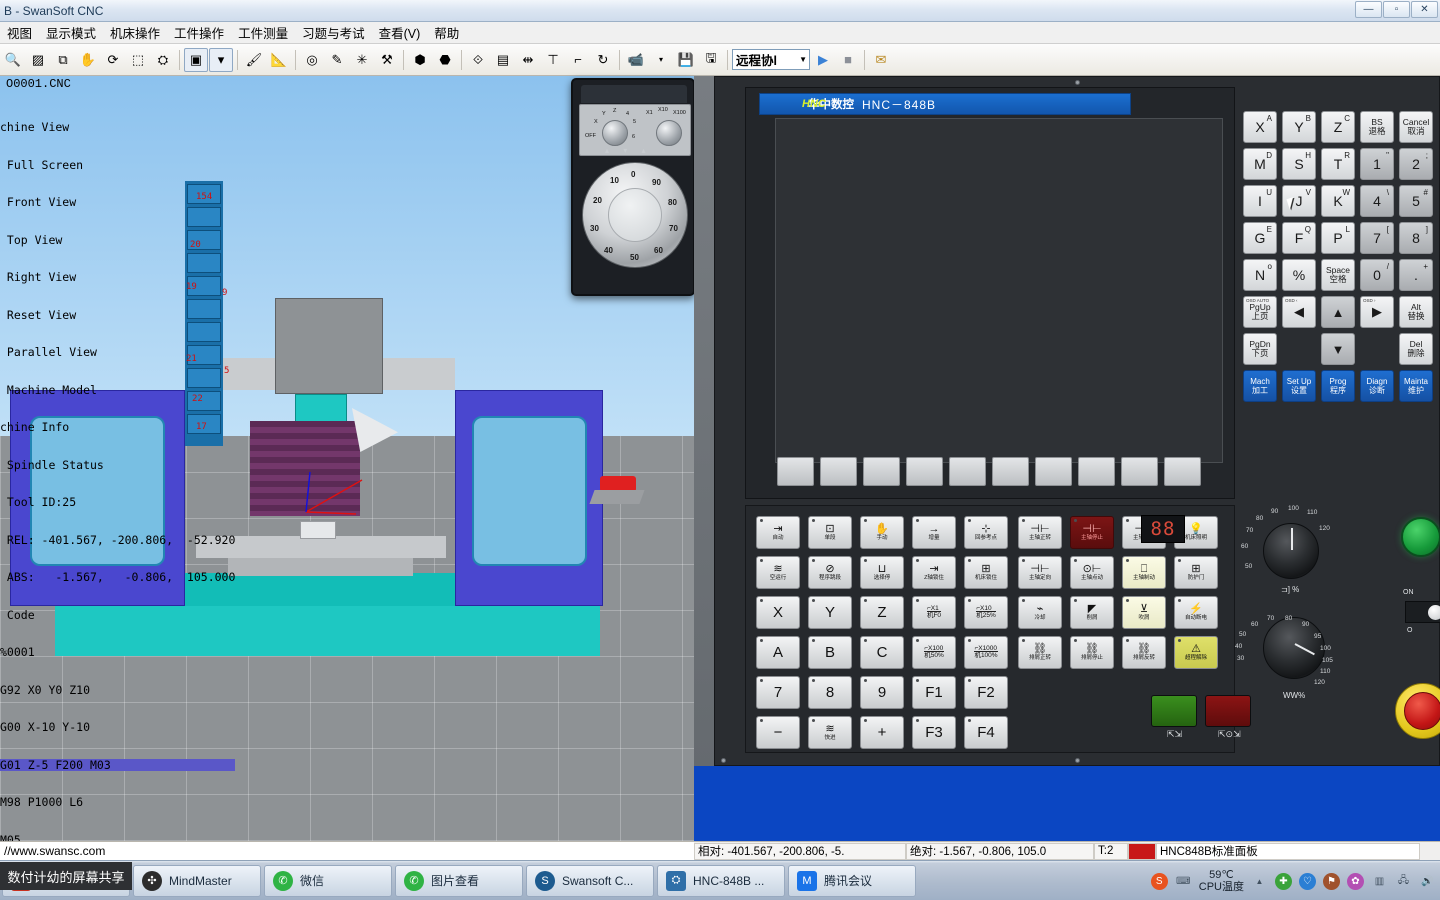 The height and width of the screenshot is (900, 1440). Describe the element at coordinates (1260, 312) in the screenshot. I see `key-pgup: OSD AUTO PgUp 上页` at that location.